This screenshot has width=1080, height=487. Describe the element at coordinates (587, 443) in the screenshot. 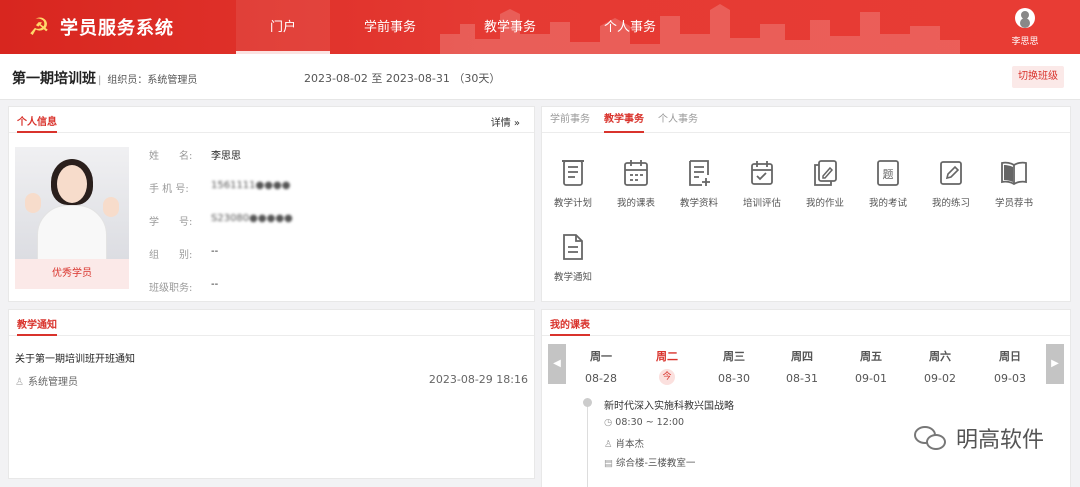

I see `timeline-line` at that location.